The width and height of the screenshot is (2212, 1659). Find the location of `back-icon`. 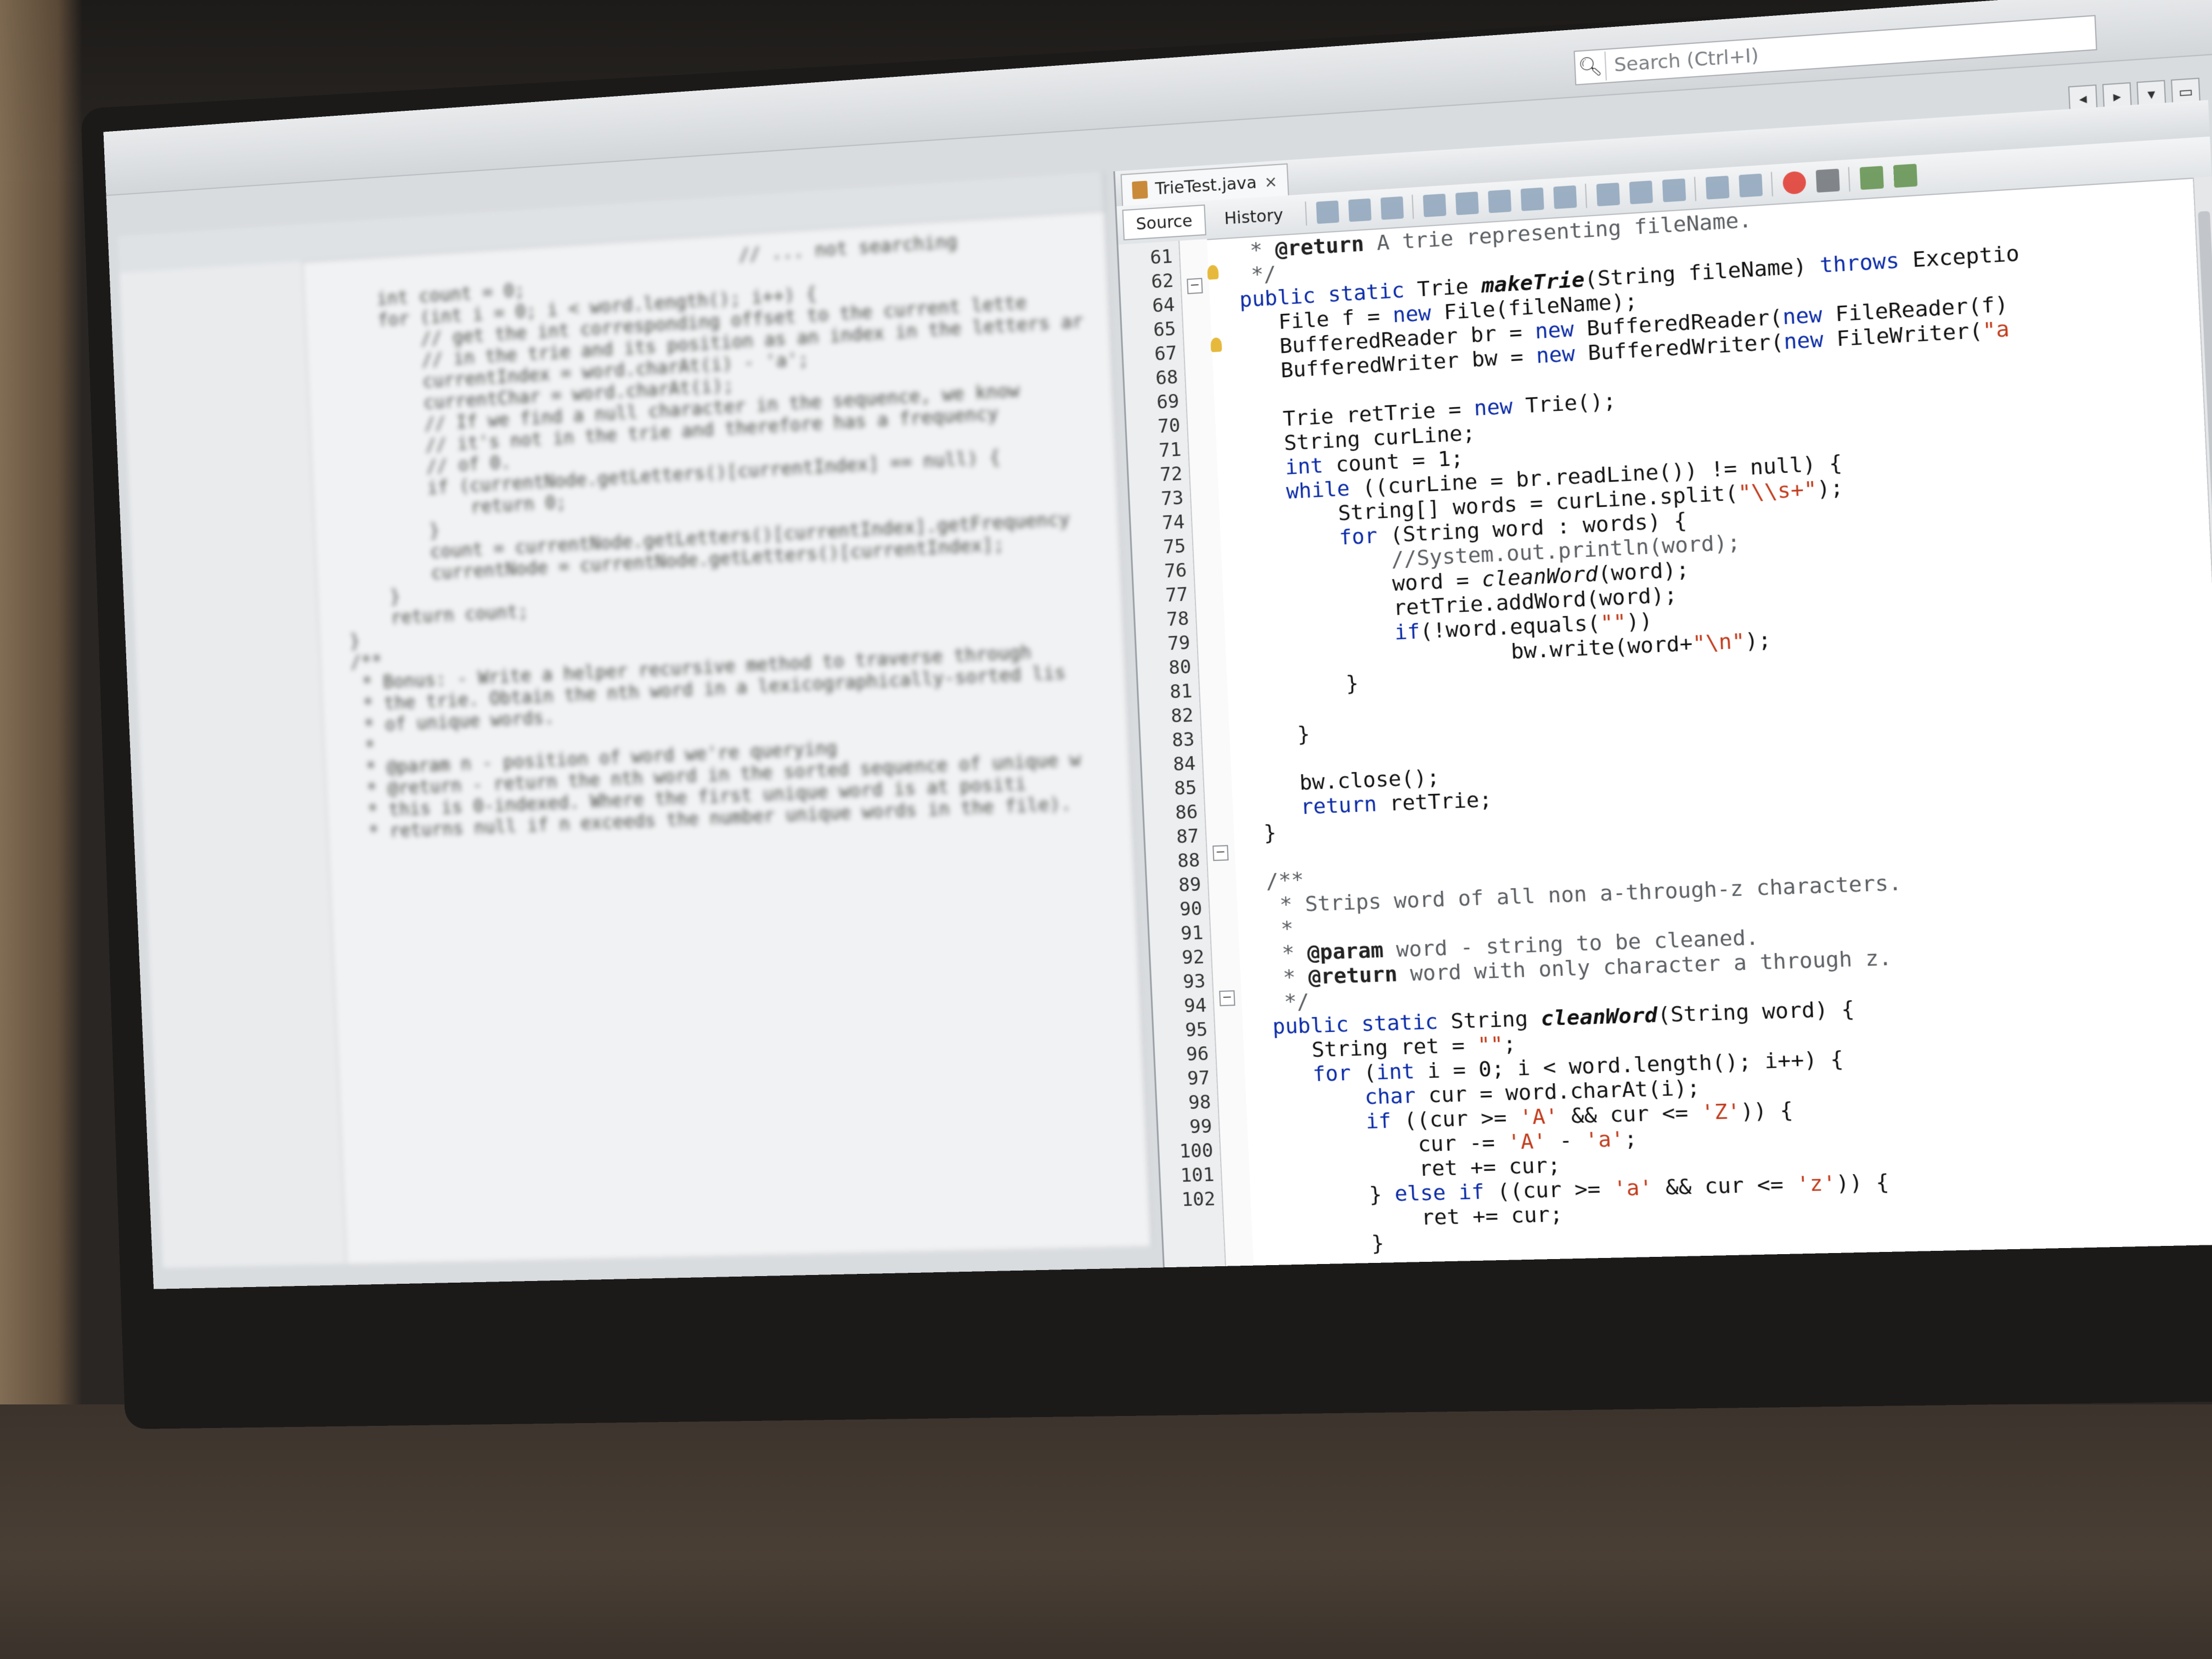

back-icon is located at coordinates (1360, 210).